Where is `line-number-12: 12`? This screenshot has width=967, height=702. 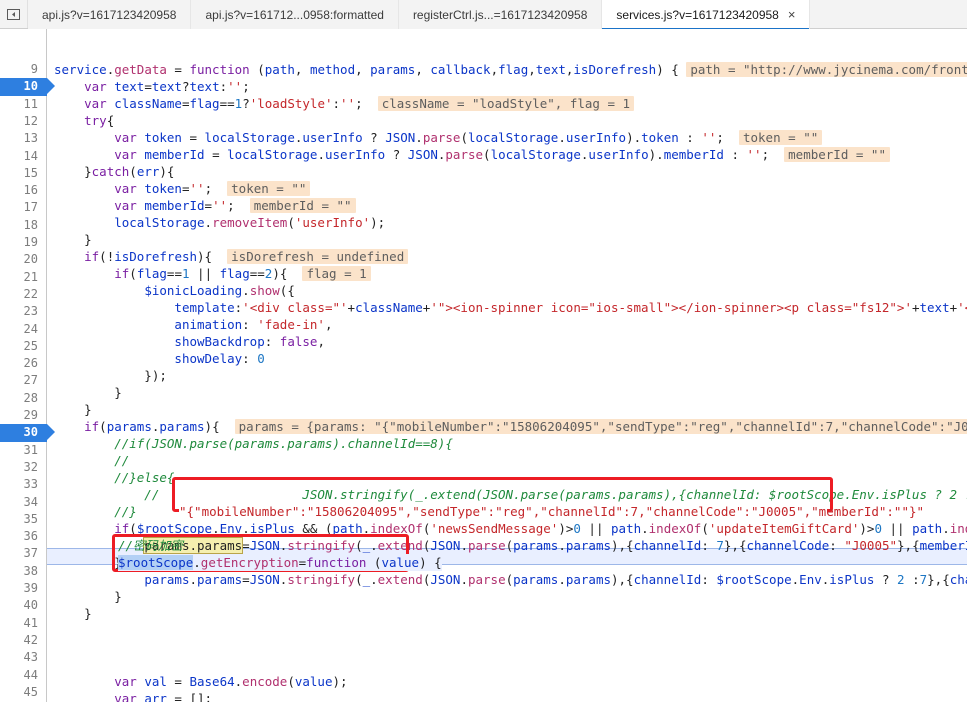
line-number-12: 12 is located at coordinates (23, 121).